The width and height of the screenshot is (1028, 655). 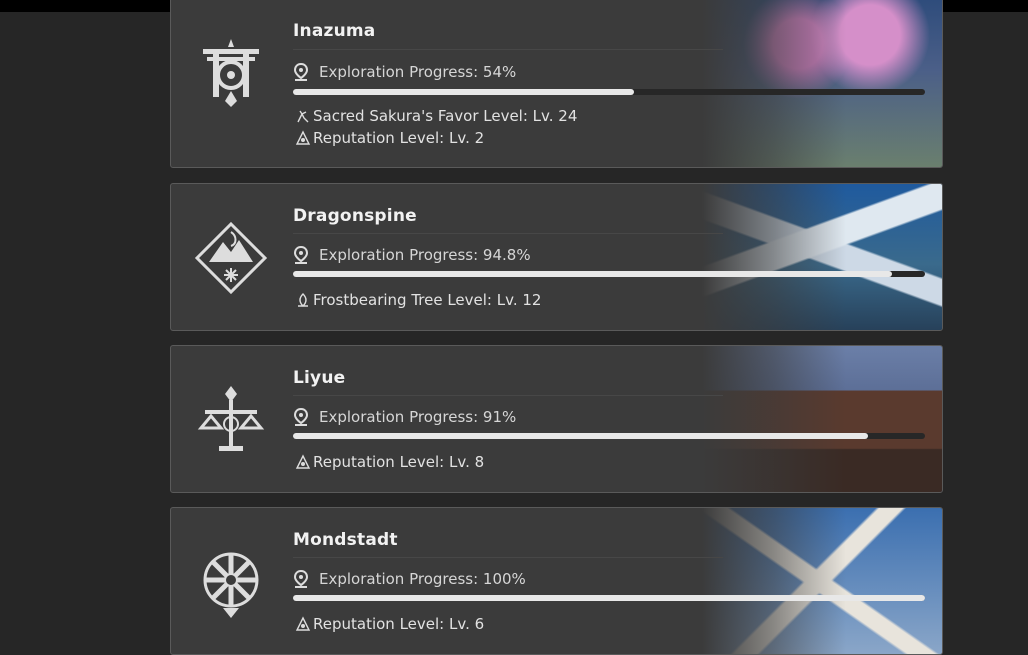 What do you see at coordinates (231, 75) in the screenshot?
I see `inazuma-emblem-icon` at bounding box center [231, 75].